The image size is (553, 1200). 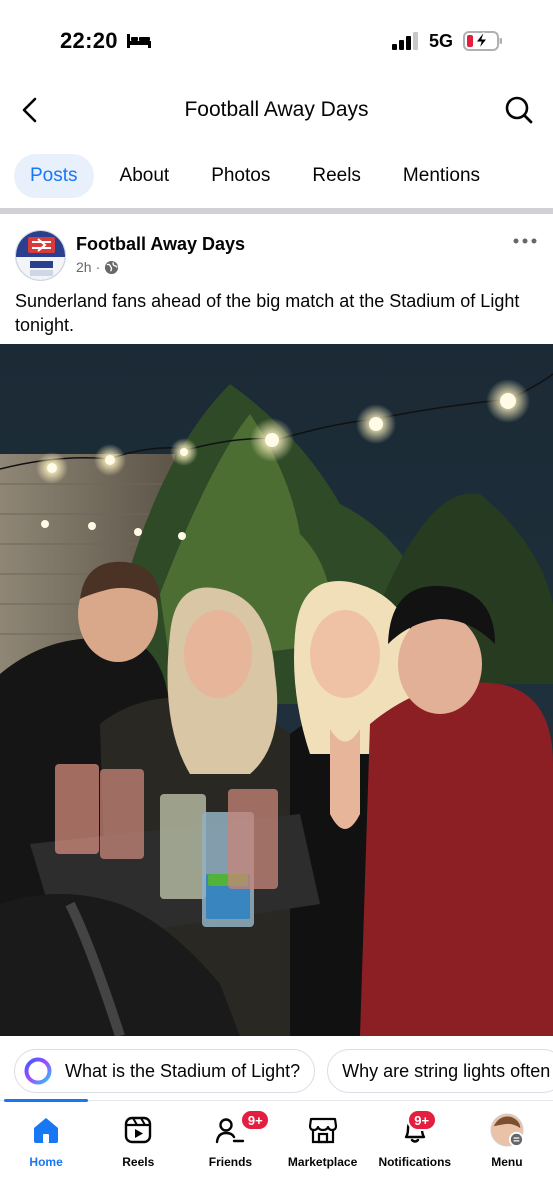 What do you see at coordinates (230, 1150) in the screenshot?
I see `nav-friends: 9+ Friends` at bounding box center [230, 1150].